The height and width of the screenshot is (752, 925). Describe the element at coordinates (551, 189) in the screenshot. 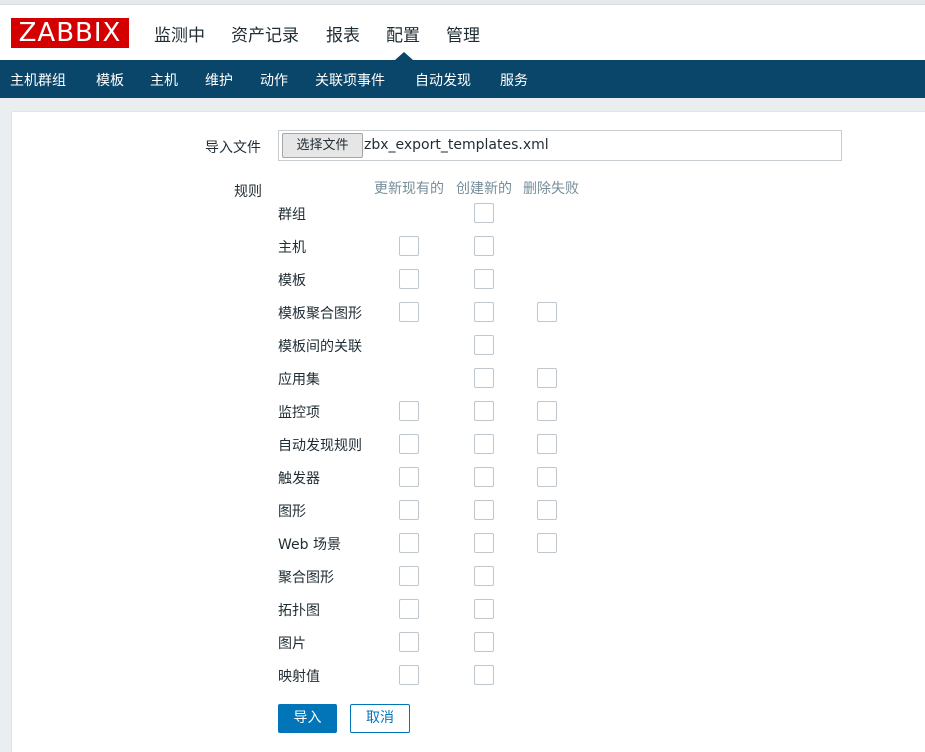

I see `column-delete-missing: 删除失败` at that location.